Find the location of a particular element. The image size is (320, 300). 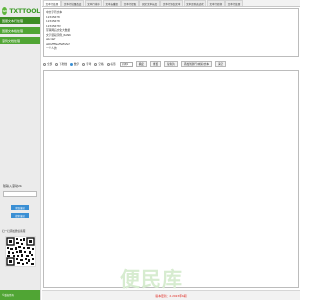

copyright: ©版权所有 is located at coordinates (20, 295).